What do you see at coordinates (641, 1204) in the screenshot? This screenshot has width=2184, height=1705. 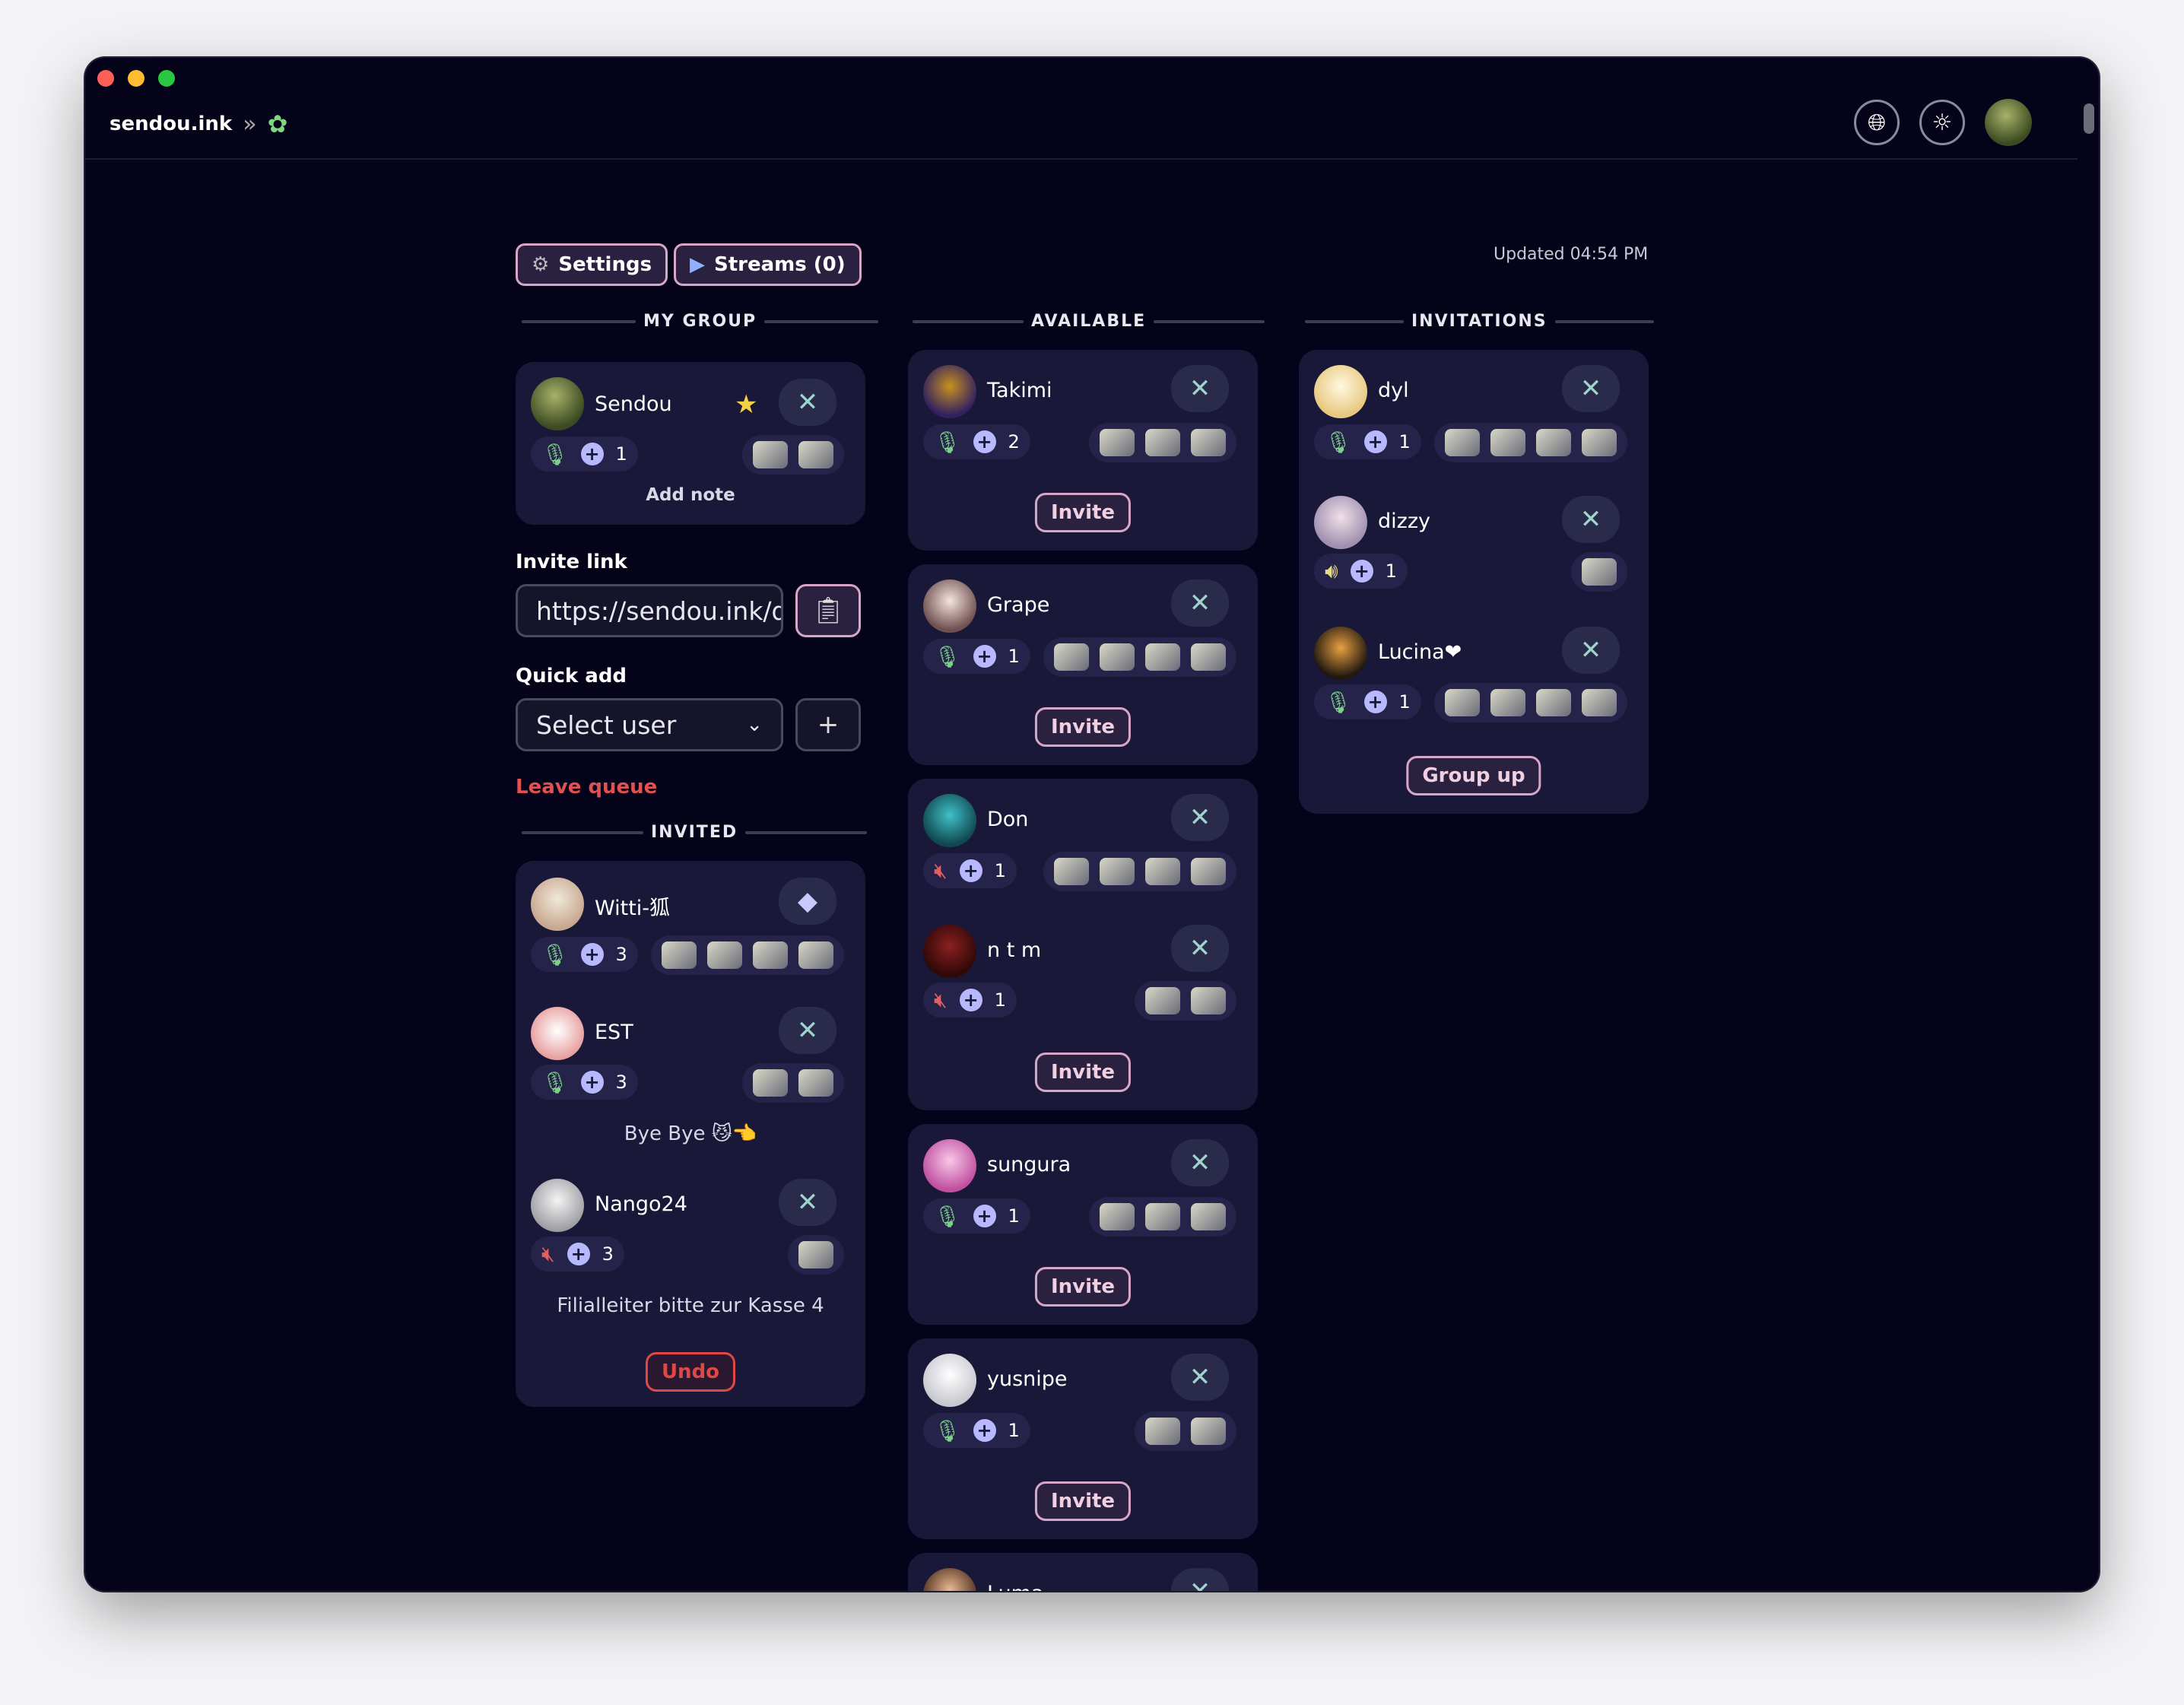 I see `member-name: Nango24` at bounding box center [641, 1204].